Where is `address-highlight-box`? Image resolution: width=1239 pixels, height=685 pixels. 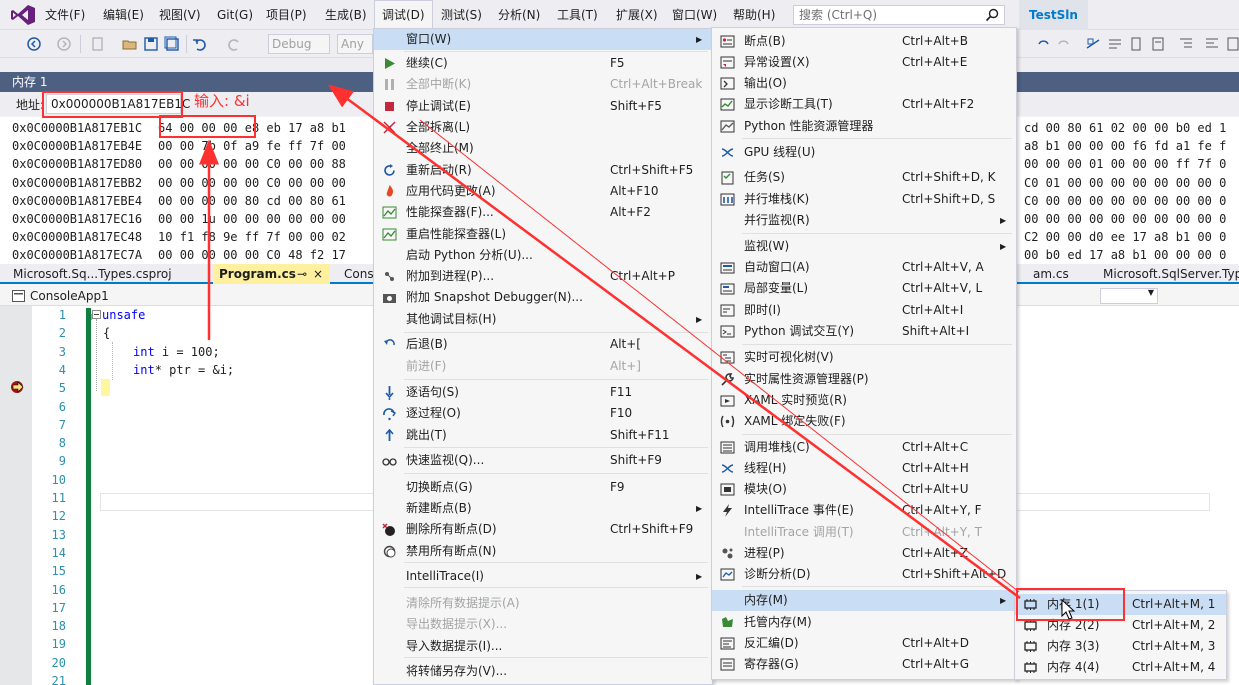 address-highlight-box is located at coordinates (112, 104).